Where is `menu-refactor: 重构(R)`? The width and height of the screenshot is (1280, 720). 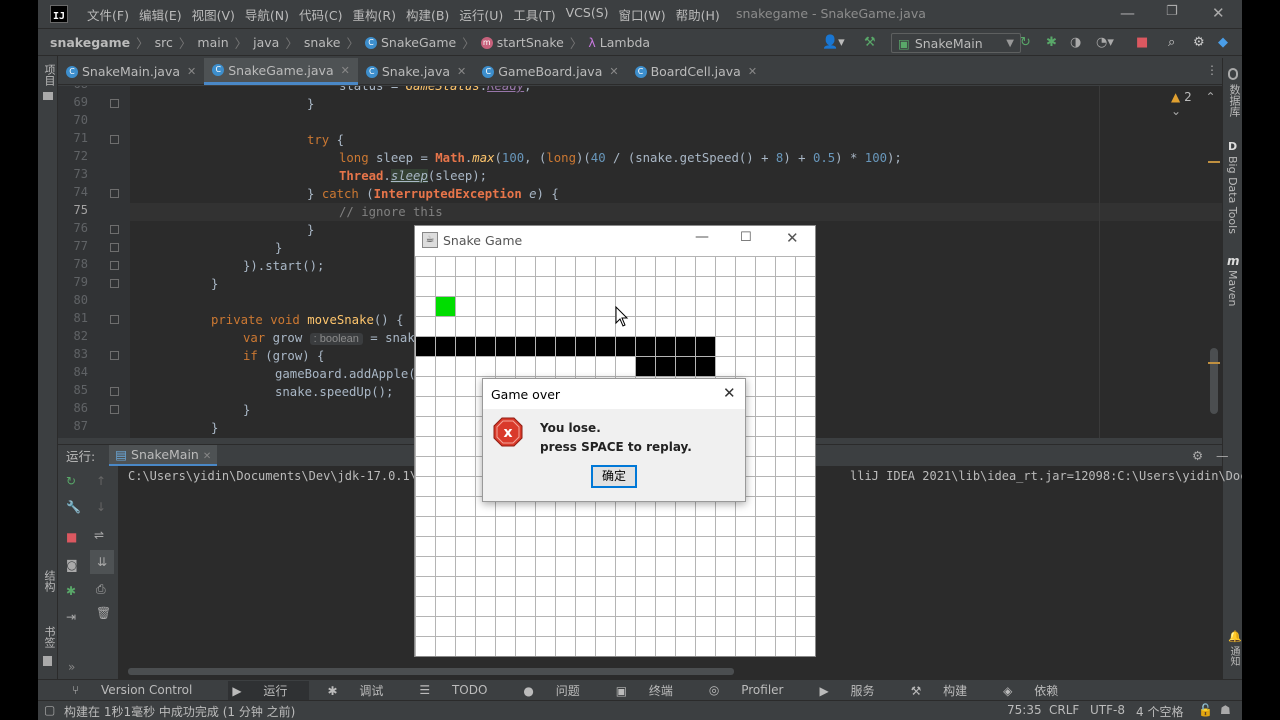
menu-refactor: 重构(R) is located at coordinates (374, 14).